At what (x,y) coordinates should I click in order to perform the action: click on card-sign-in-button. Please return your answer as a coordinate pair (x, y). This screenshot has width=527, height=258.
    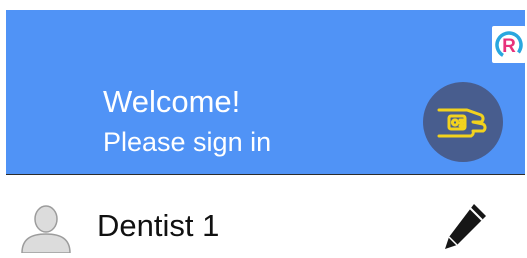
    Looking at the image, I should click on (463, 122).